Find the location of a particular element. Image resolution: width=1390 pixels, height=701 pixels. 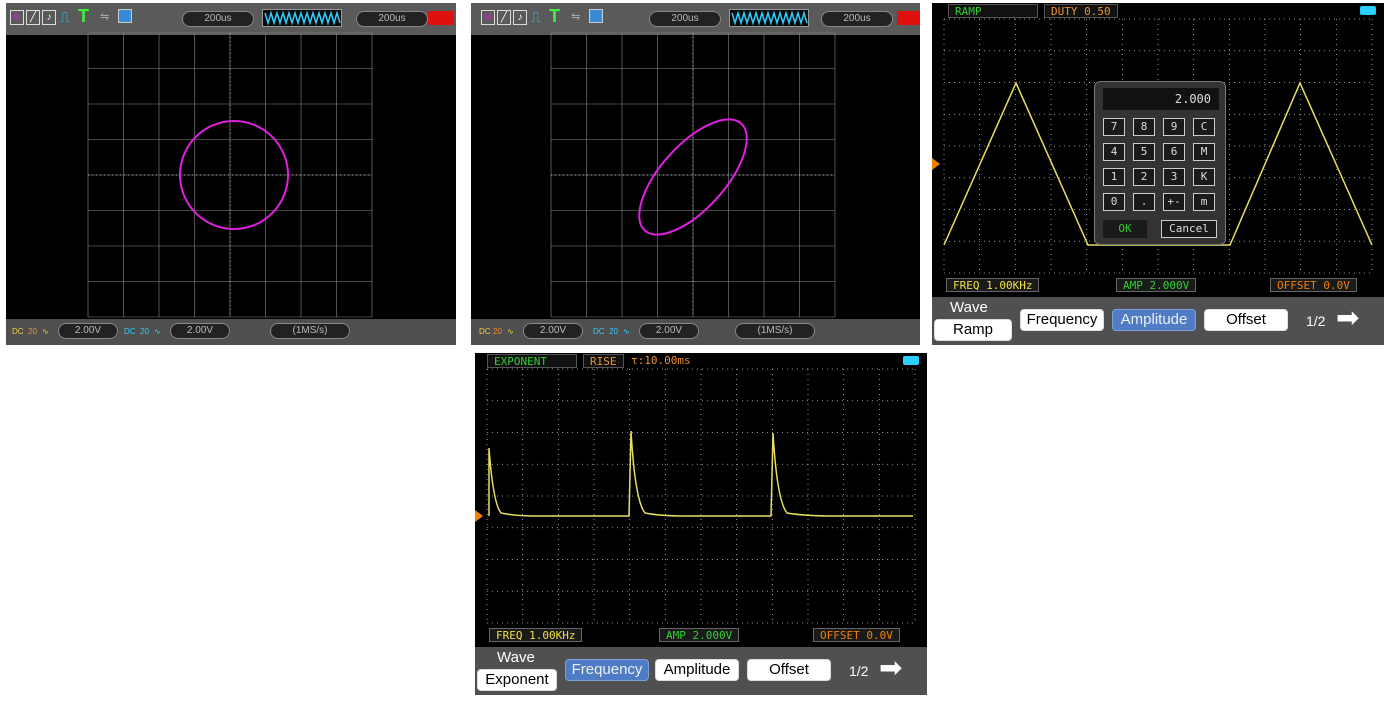

exponent-trace is located at coordinates (700, 473).